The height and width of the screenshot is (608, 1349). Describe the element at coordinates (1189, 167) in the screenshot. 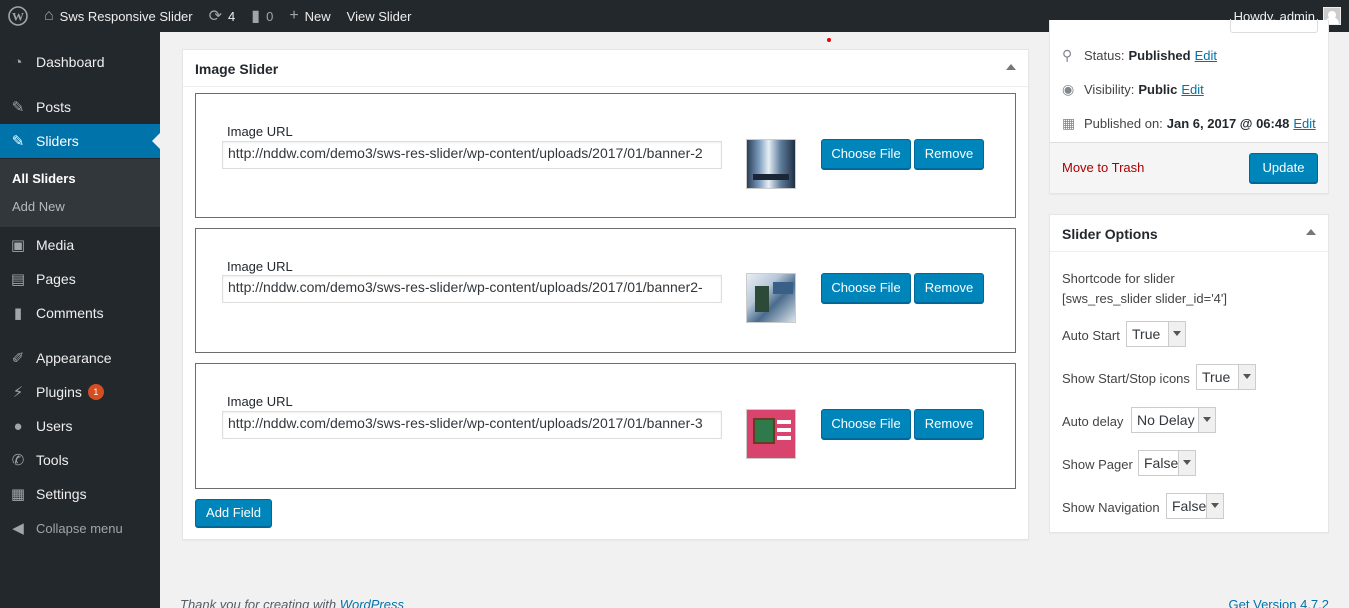

I see `publish-actions: Move to Trash Update` at that location.